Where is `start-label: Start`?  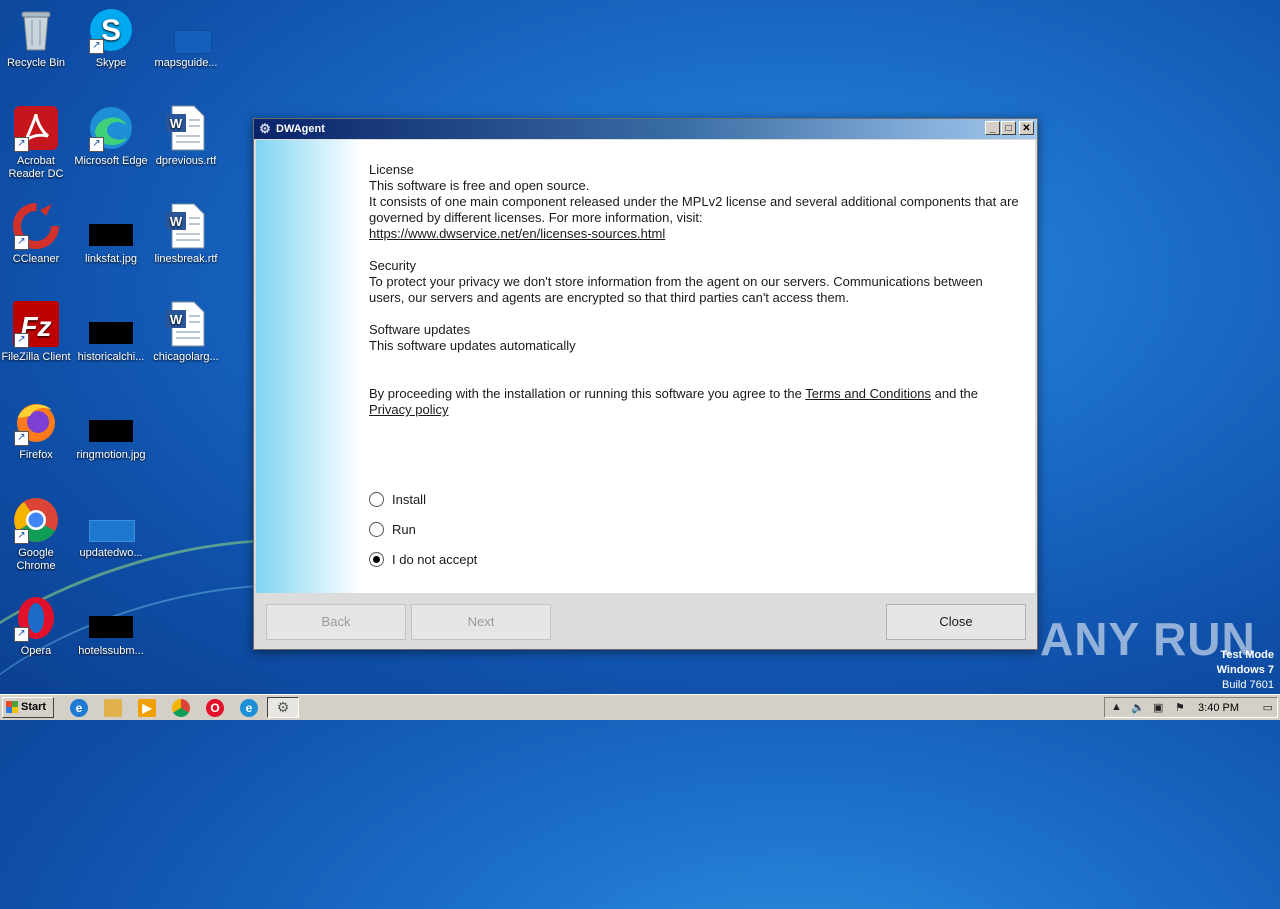 start-label: Start is located at coordinates (34, 707).